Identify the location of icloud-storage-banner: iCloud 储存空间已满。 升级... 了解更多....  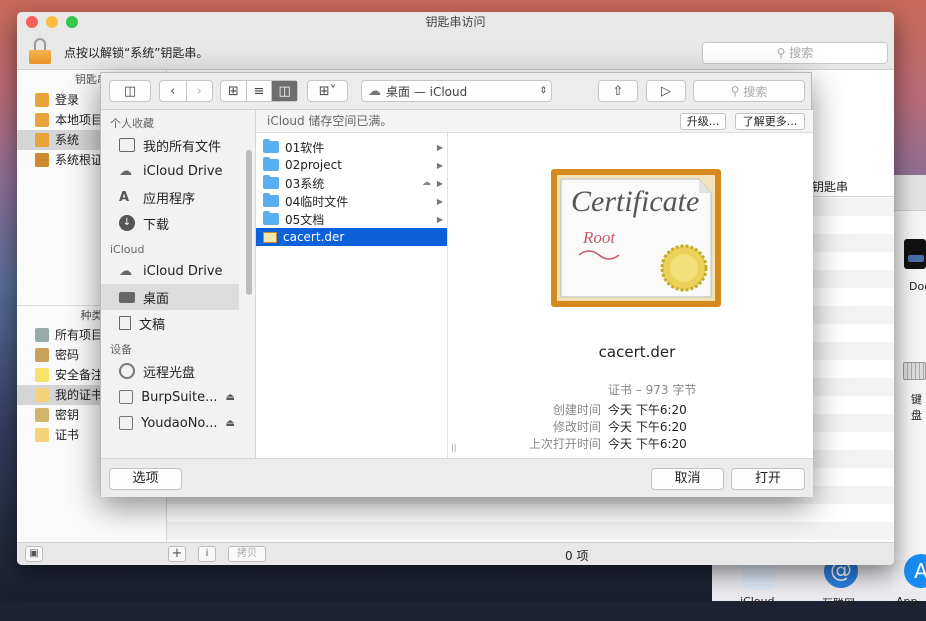
(534, 121).